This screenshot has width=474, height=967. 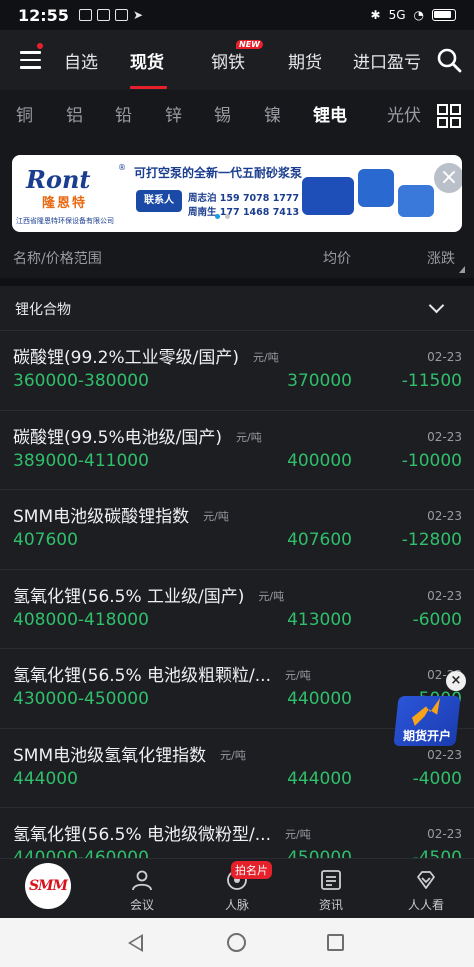 What do you see at coordinates (375, 15) in the screenshot?
I see `bluetooth-icon: ✱` at bounding box center [375, 15].